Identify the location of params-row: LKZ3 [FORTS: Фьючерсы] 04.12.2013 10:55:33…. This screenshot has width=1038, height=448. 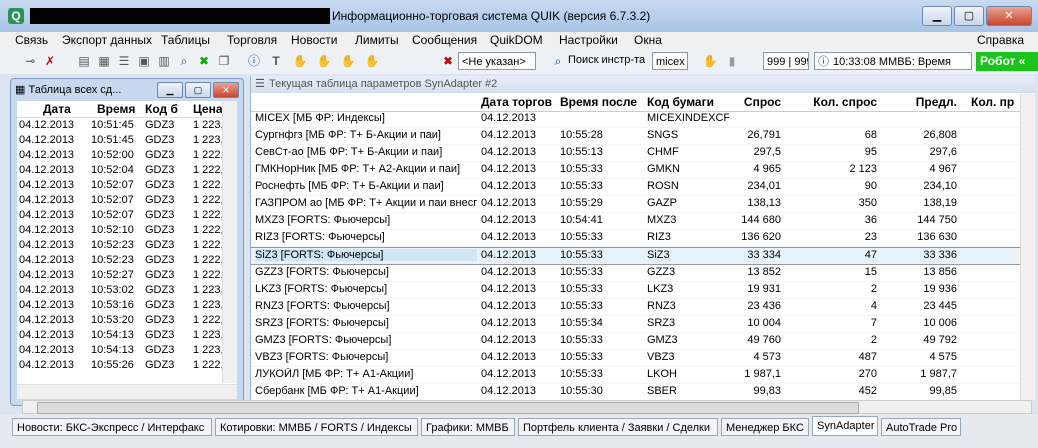
(636, 290).